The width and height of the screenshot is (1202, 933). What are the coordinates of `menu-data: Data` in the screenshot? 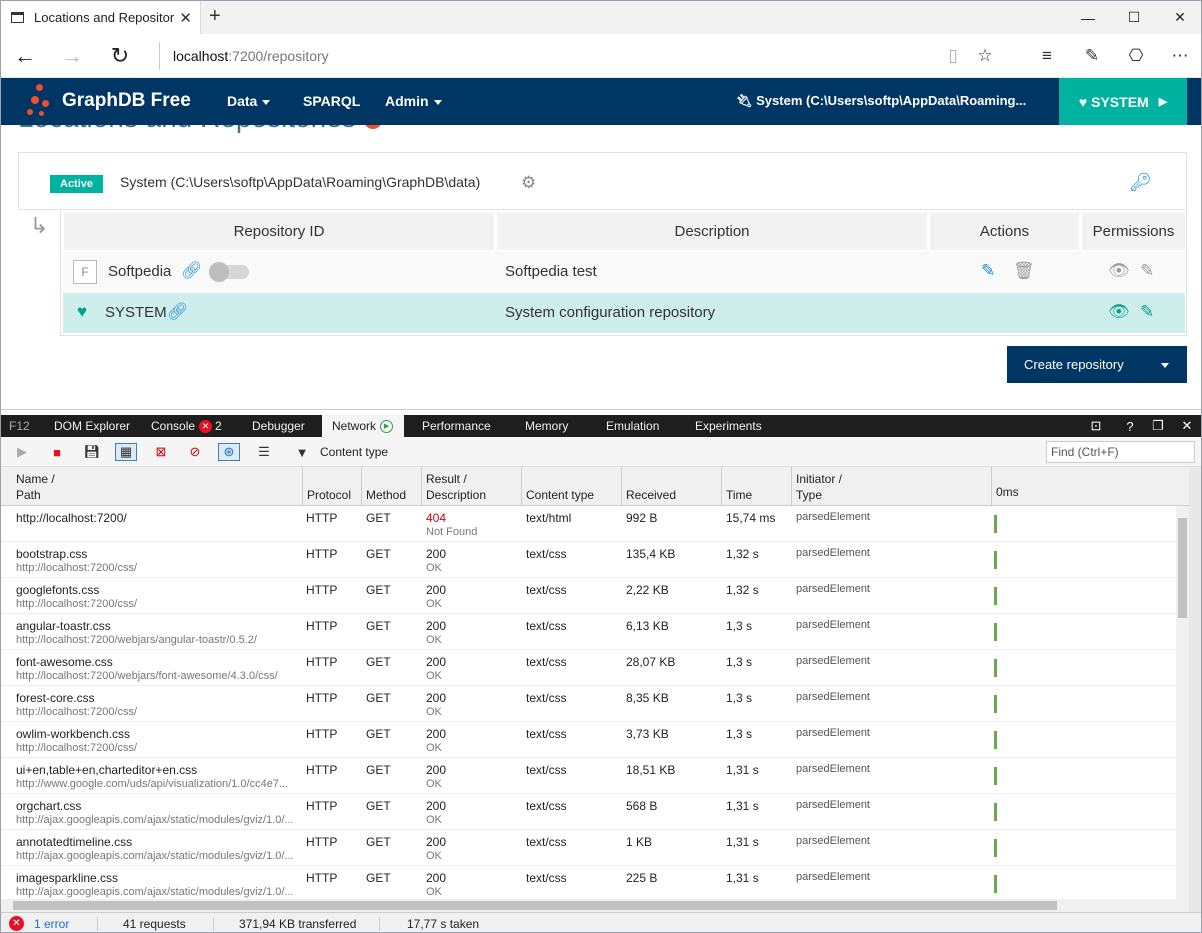 It's located at (249, 101).